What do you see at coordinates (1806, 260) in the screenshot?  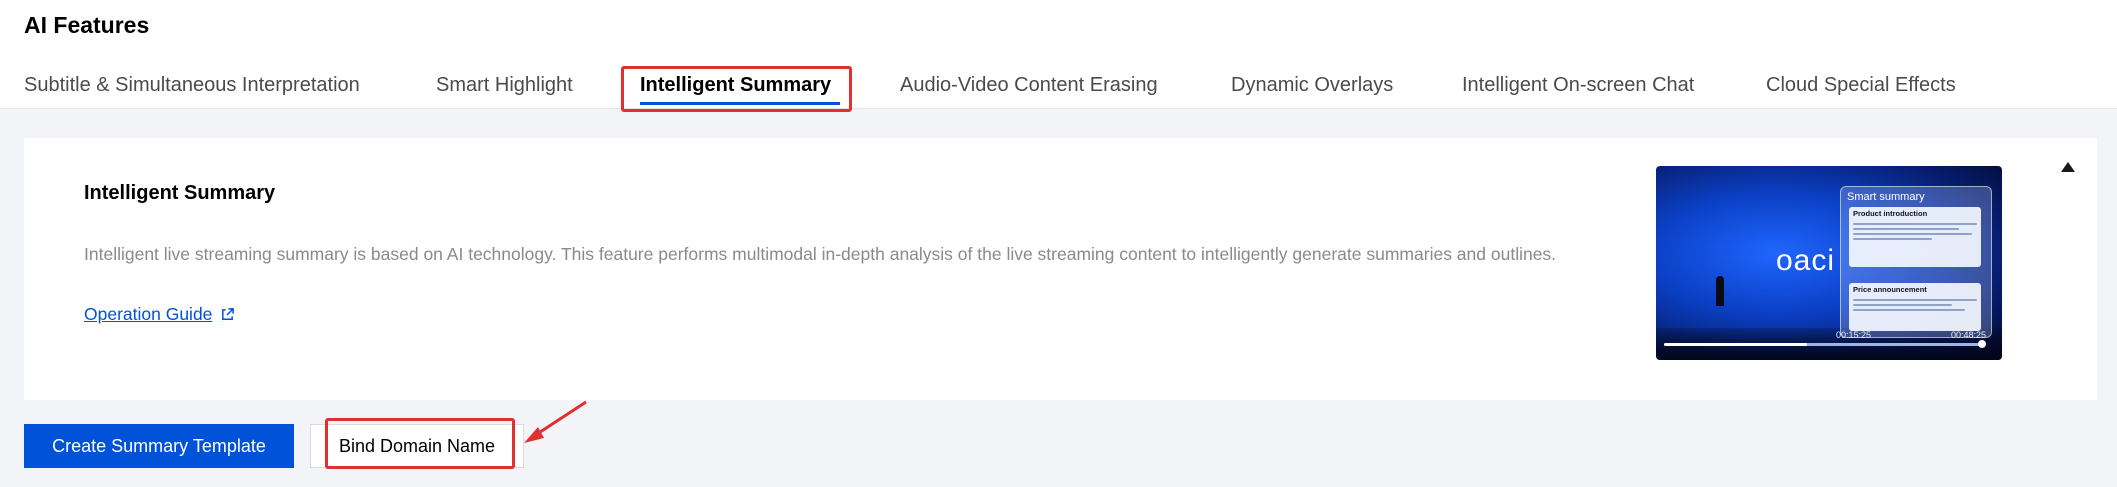 I see `preview-logo-text: oaci` at bounding box center [1806, 260].